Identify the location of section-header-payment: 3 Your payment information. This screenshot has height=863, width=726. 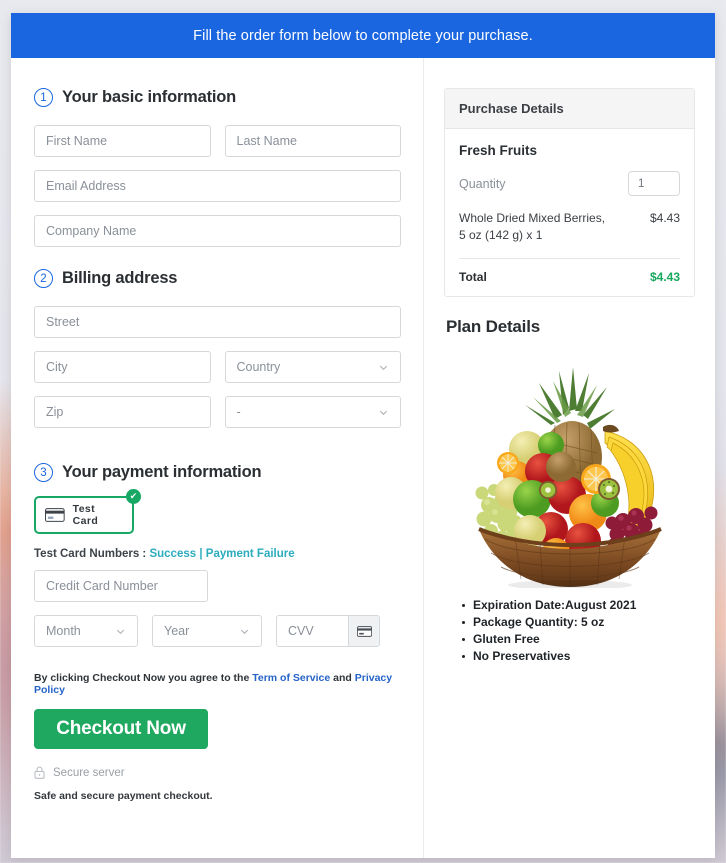
(217, 472).